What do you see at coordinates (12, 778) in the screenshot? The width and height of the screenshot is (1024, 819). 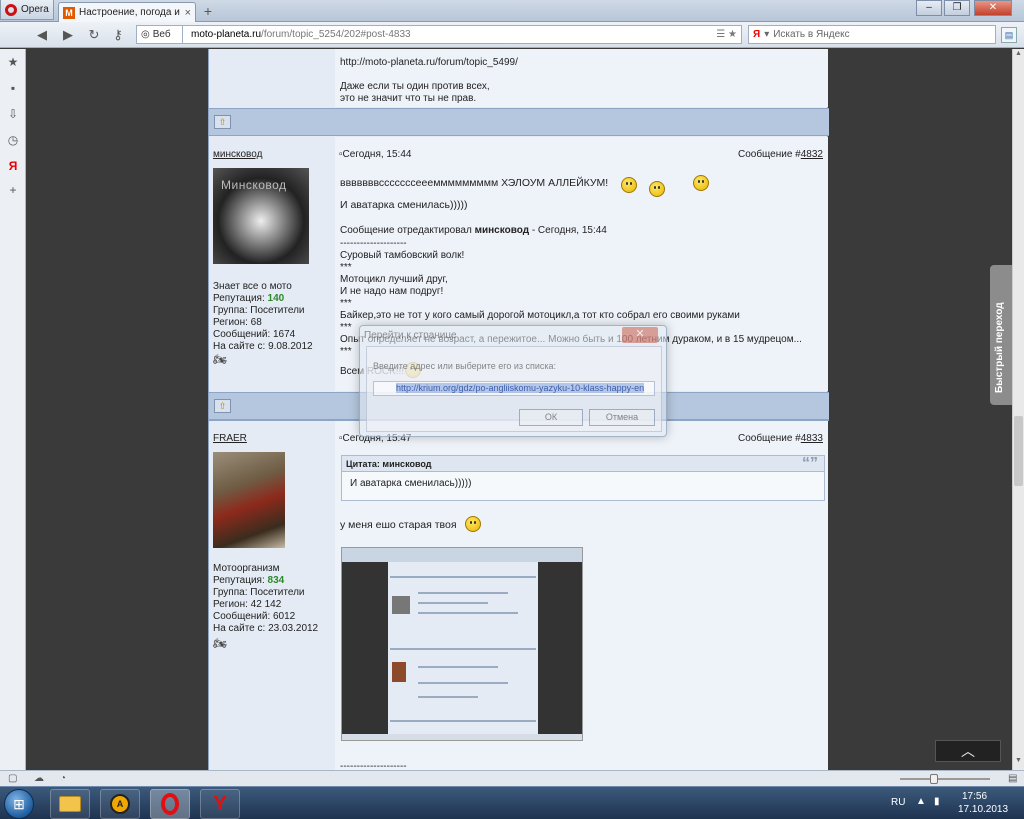 I see `panel-toggle-icon: ▢` at bounding box center [12, 778].